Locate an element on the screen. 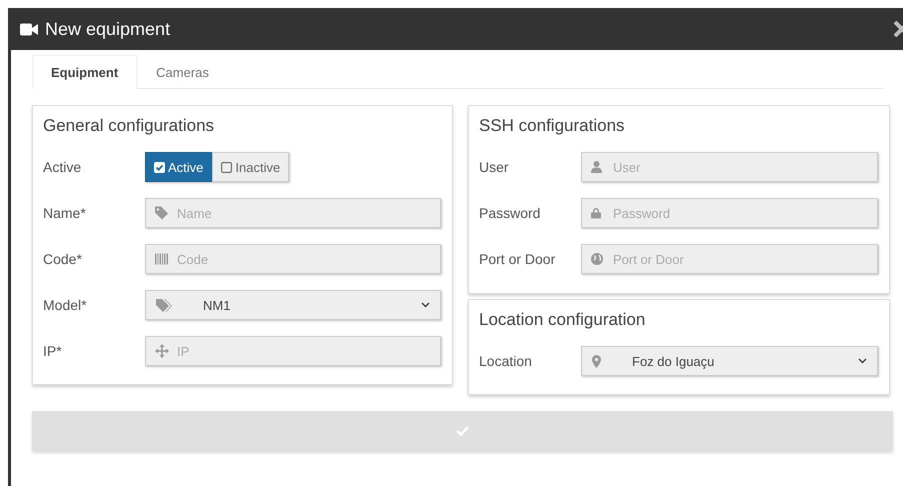  section-title: Location configuration is located at coordinates (562, 320).